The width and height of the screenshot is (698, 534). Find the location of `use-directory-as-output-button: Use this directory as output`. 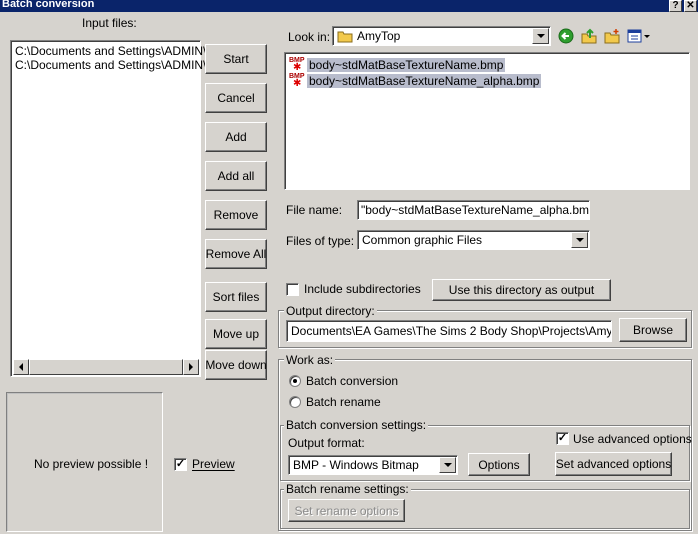

use-directory-as-output-button: Use this directory as output is located at coordinates (521, 290).